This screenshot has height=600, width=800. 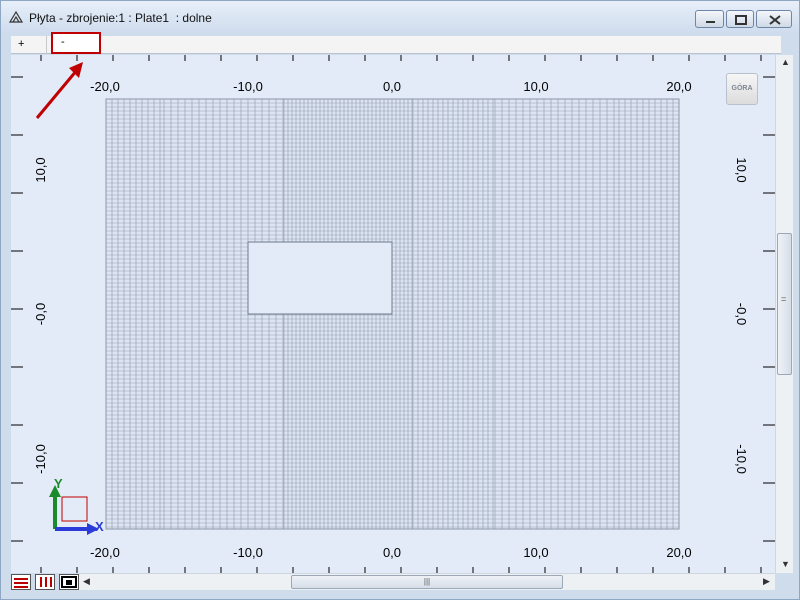 I want to click on x-tick-label-top: 20,0, so click(x=678, y=86).